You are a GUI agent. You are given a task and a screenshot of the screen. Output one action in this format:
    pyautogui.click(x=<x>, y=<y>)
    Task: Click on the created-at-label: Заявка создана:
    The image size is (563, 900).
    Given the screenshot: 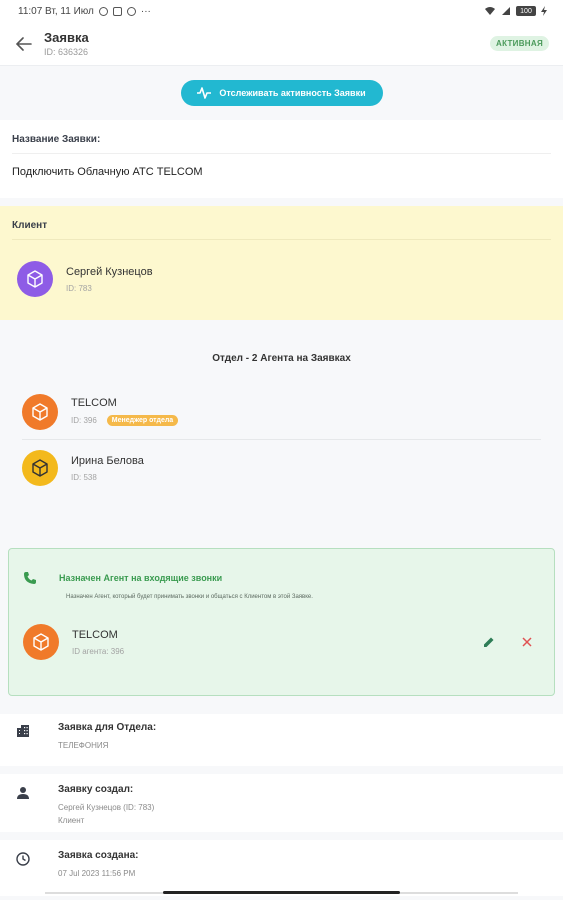 What is the action you would take?
    pyautogui.click(x=98, y=855)
    